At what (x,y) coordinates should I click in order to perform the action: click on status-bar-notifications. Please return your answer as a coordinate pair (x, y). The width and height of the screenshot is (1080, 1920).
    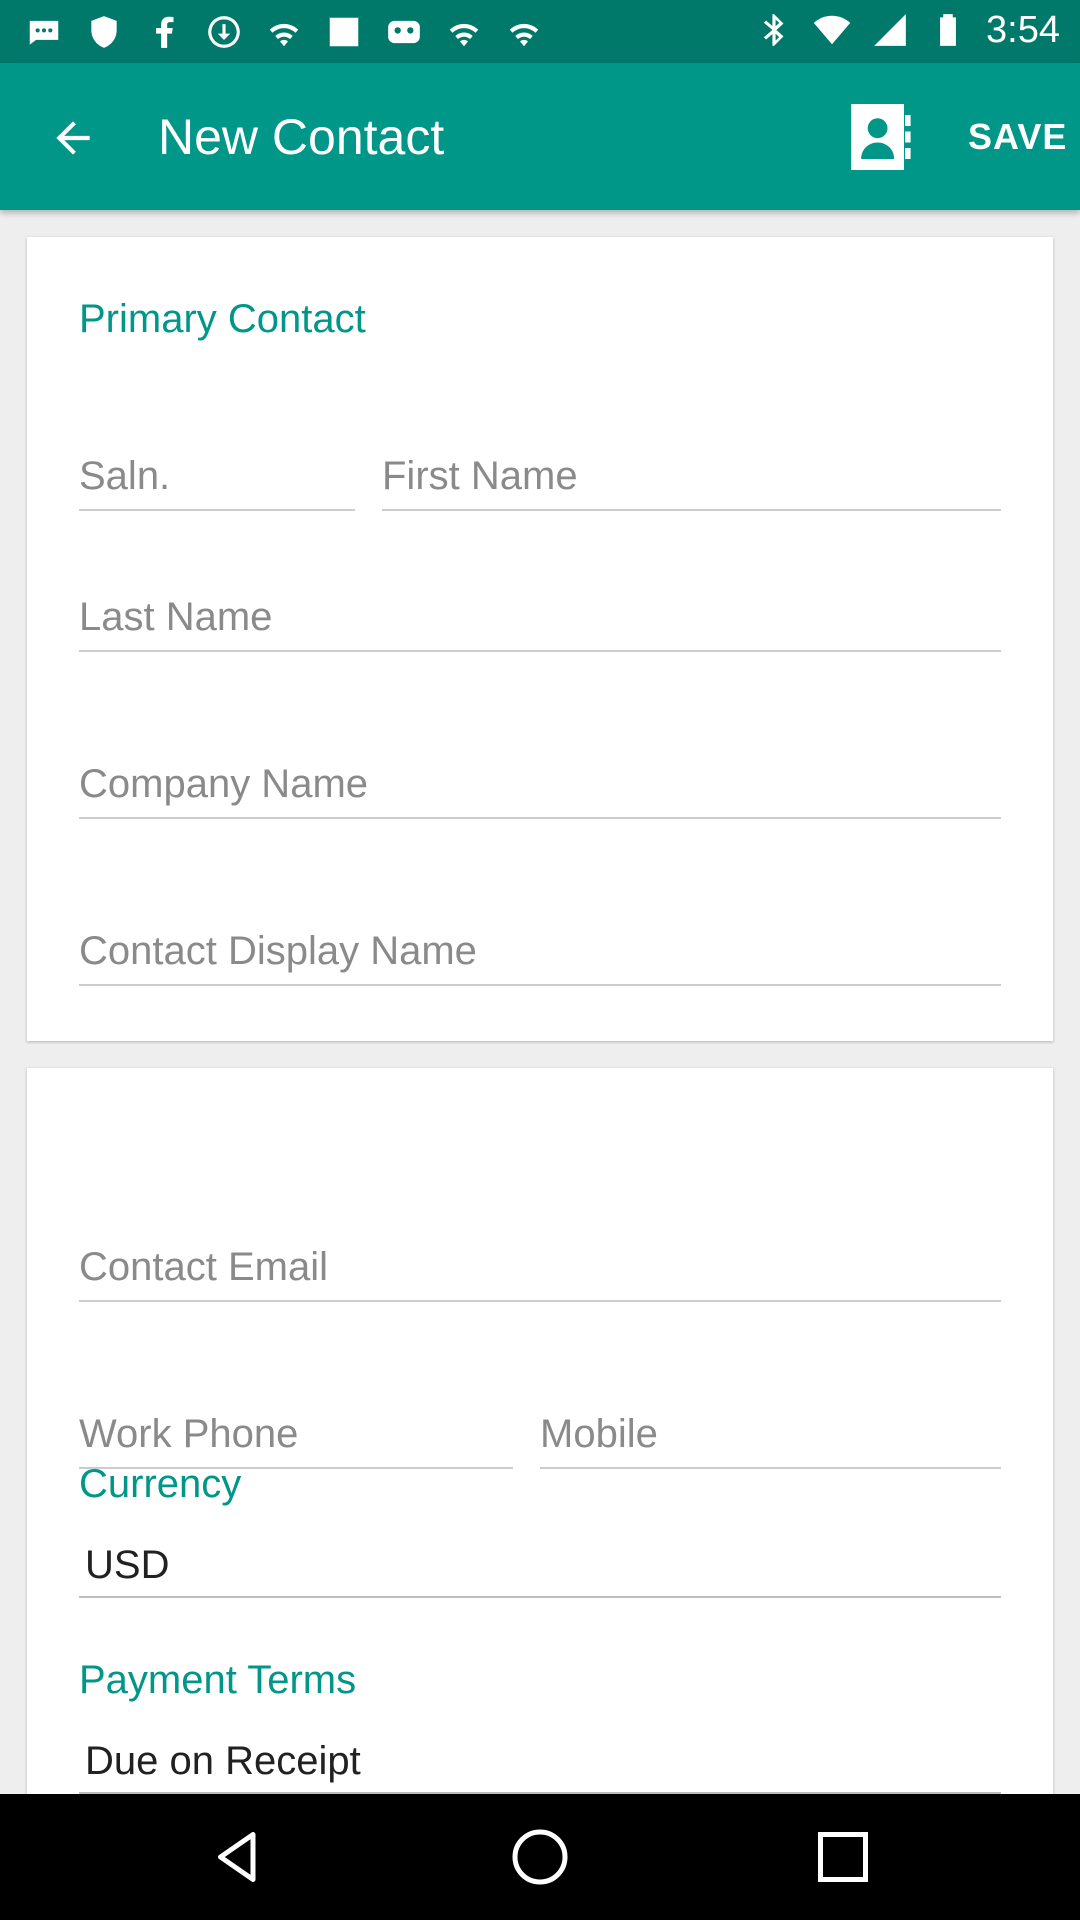
    Looking at the image, I should click on (284, 32).